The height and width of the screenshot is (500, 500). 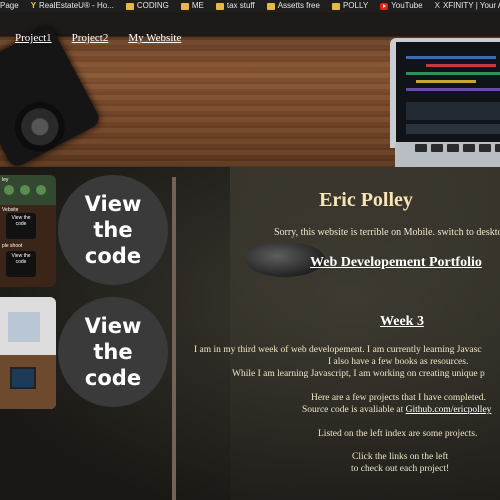 I want to click on y-logo-icon: Y, so click(x=33, y=5).